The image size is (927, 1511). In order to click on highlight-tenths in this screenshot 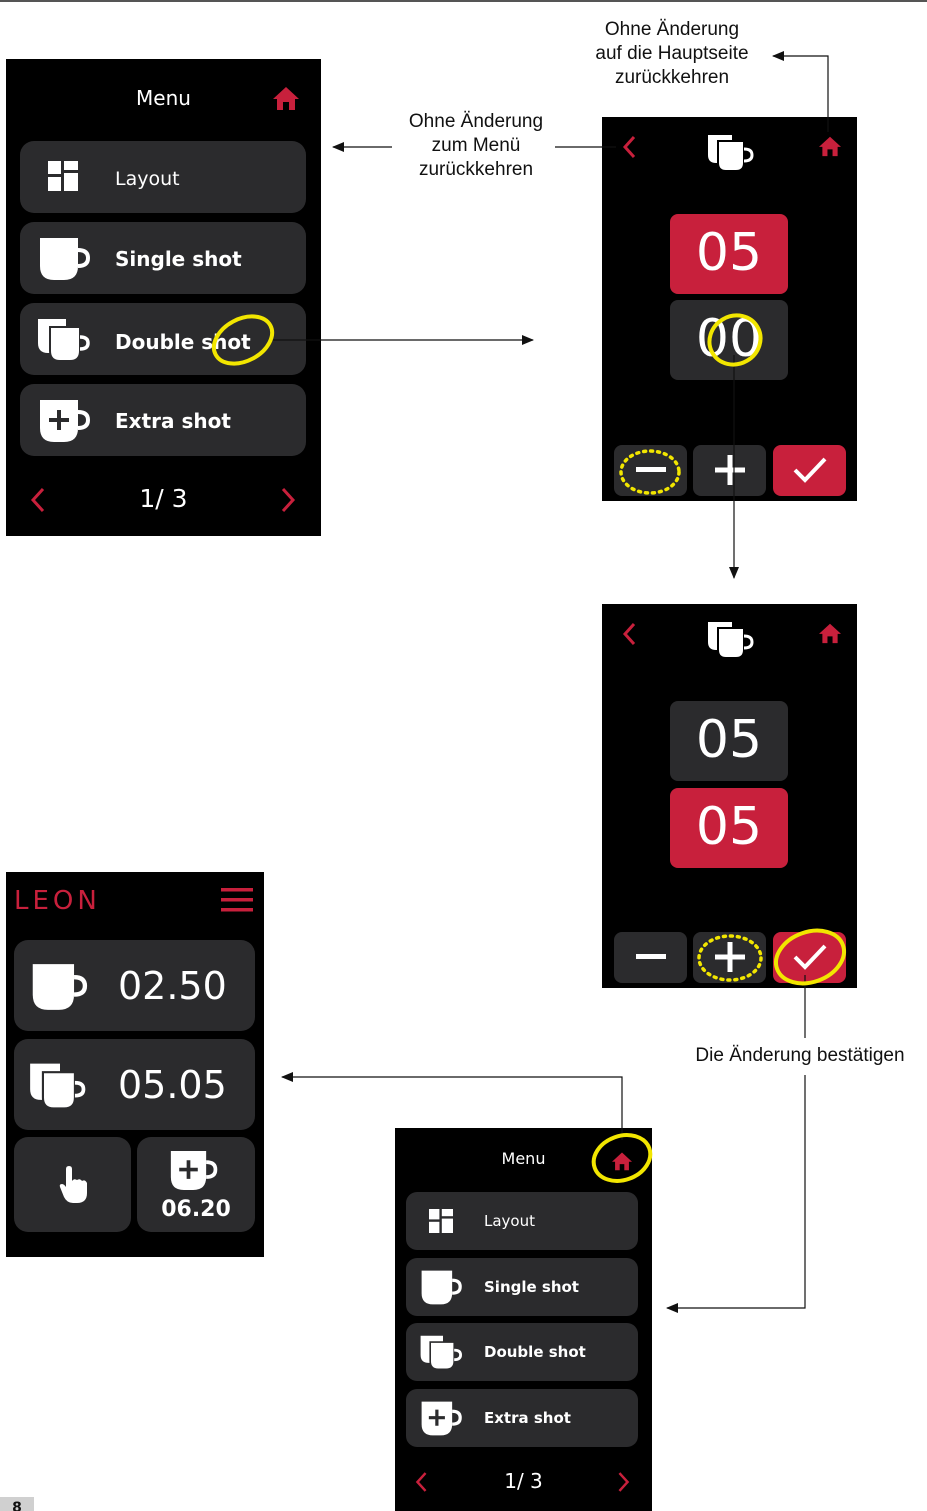, I will do `click(735, 340)`.